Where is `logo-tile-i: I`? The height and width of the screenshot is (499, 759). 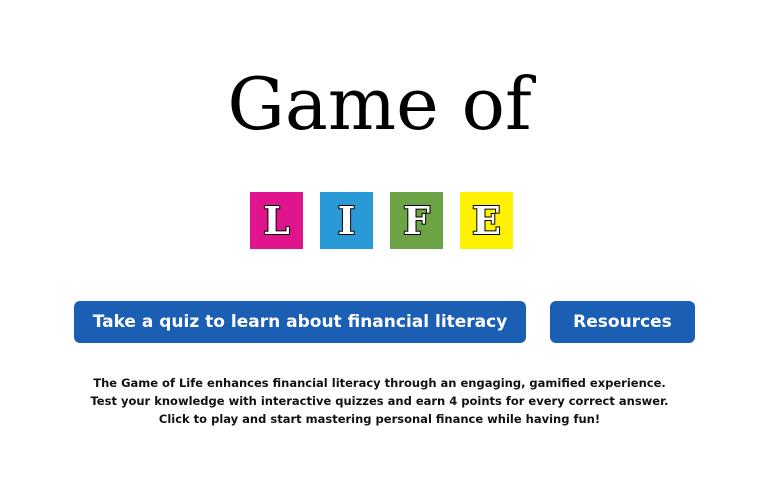 logo-tile-i: I is located at coordinates (346, 220).